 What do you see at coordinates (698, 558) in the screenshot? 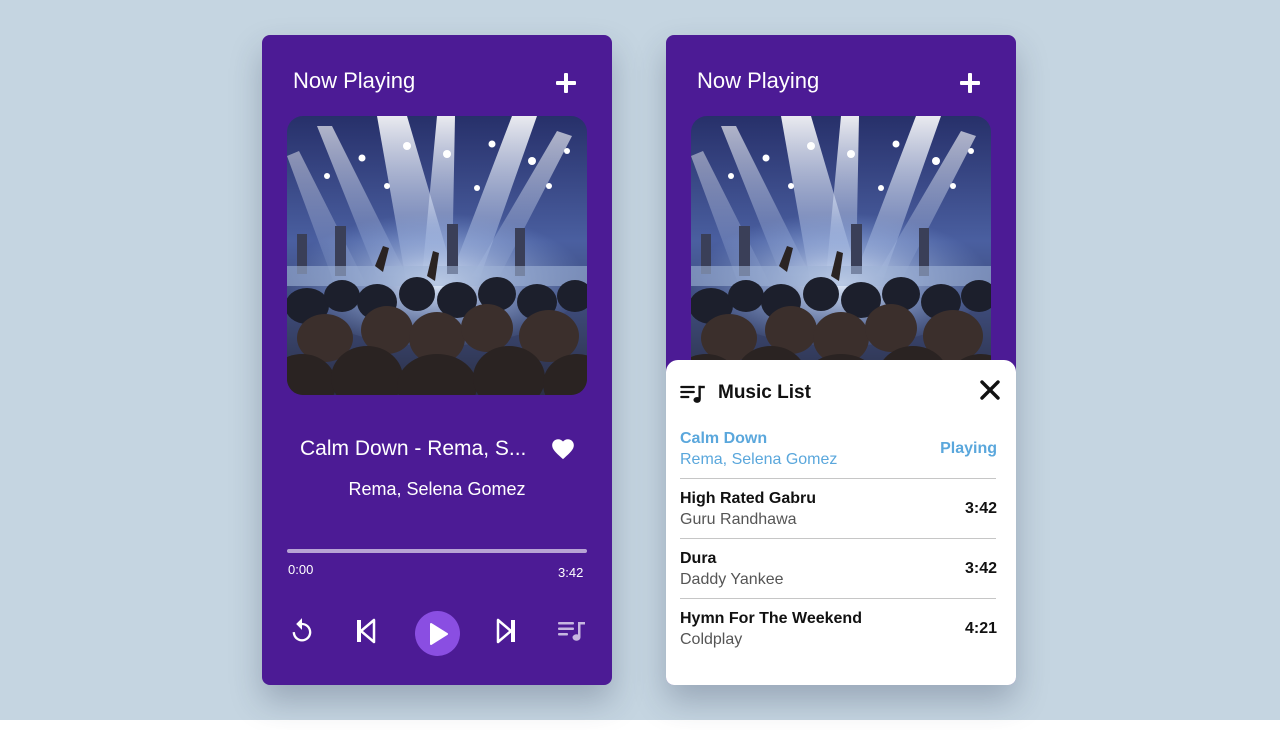
I see `track-title: Dura` at bounding box center [698, 558].